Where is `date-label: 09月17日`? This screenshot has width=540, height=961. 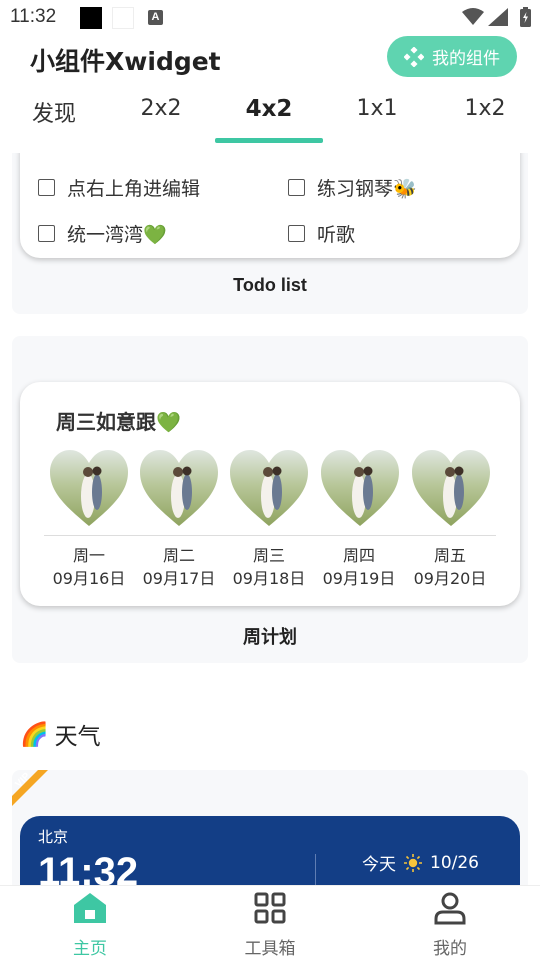 date-label: 09月17日 is located at coordinates (179, 578).